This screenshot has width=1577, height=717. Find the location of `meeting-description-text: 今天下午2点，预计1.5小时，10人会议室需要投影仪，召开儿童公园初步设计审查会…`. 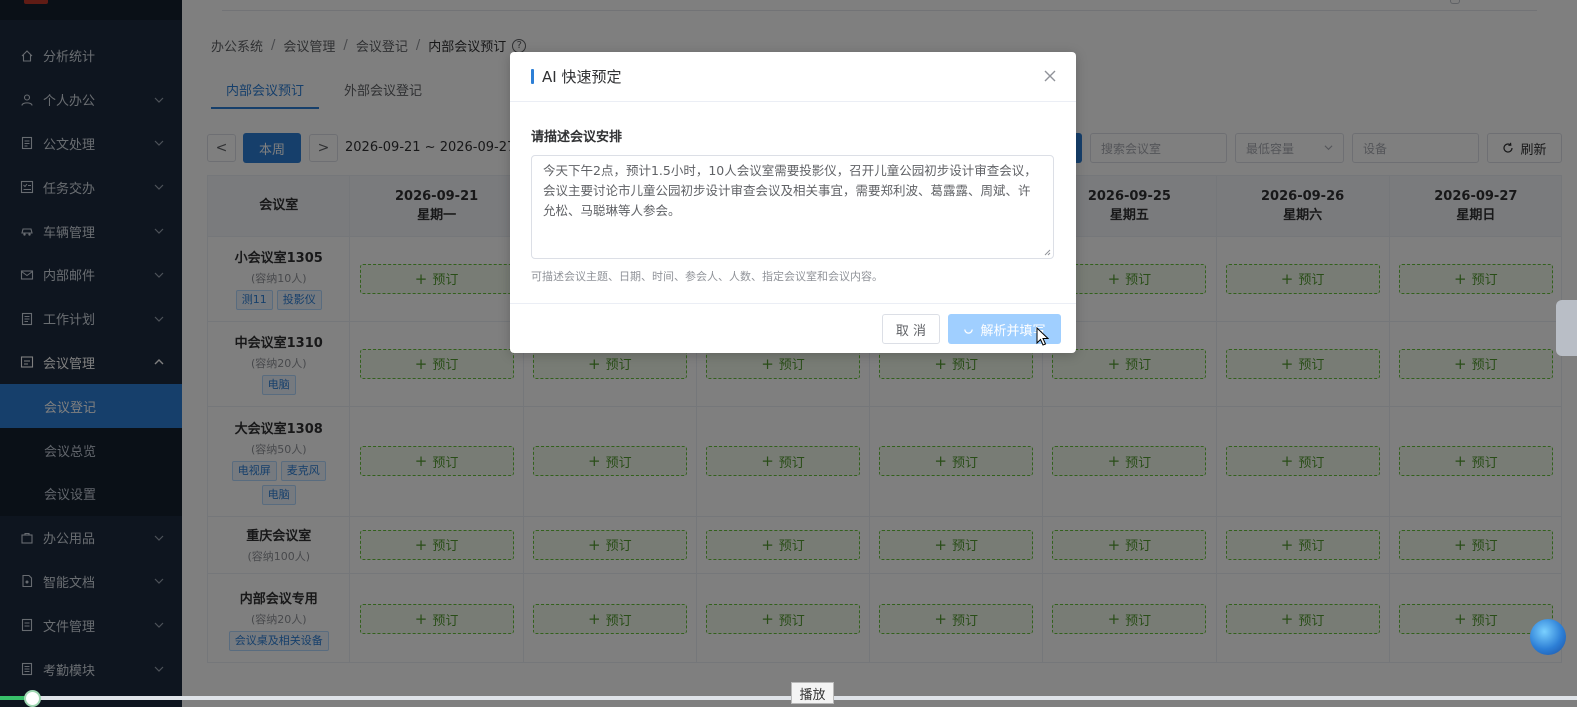

meeting-description-text: 今天下午2点，预计1.5小时，10人会议室需要投影仪，召开儿童公园初步设计审查会… is located at coordinates (790, 190).